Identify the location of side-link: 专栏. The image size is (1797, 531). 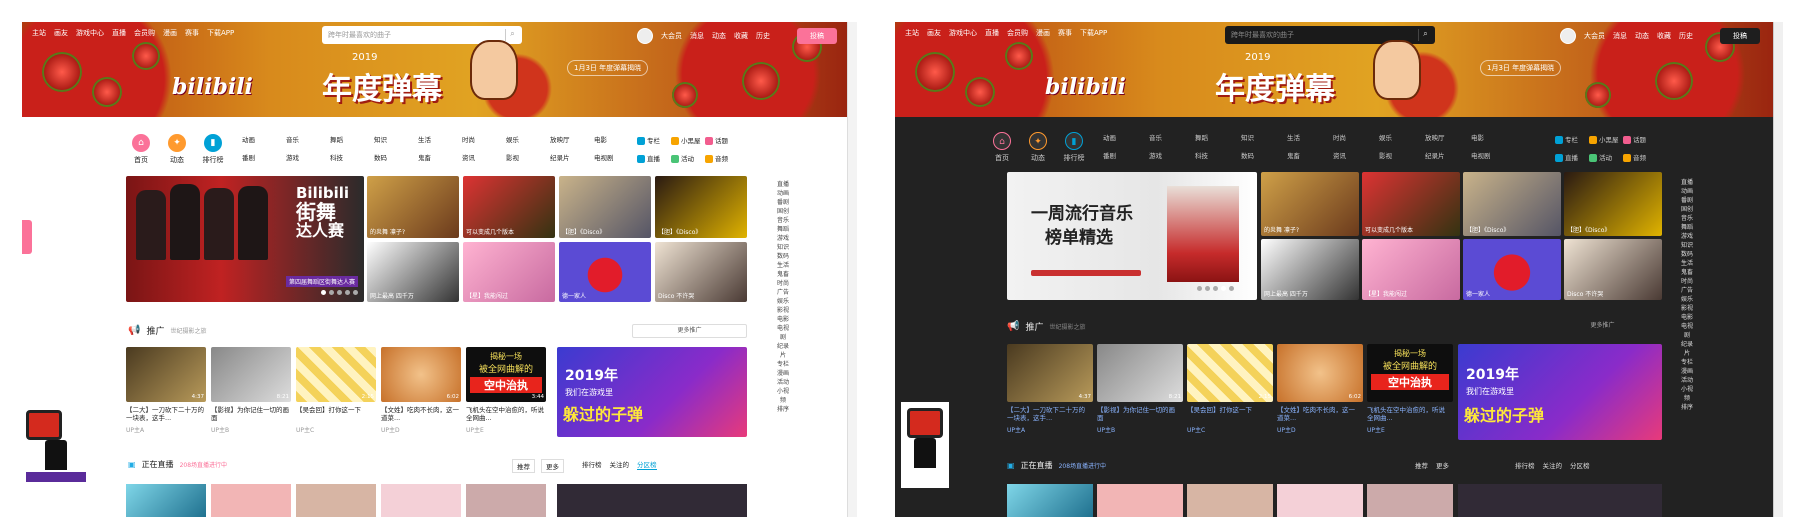
(654, 140).